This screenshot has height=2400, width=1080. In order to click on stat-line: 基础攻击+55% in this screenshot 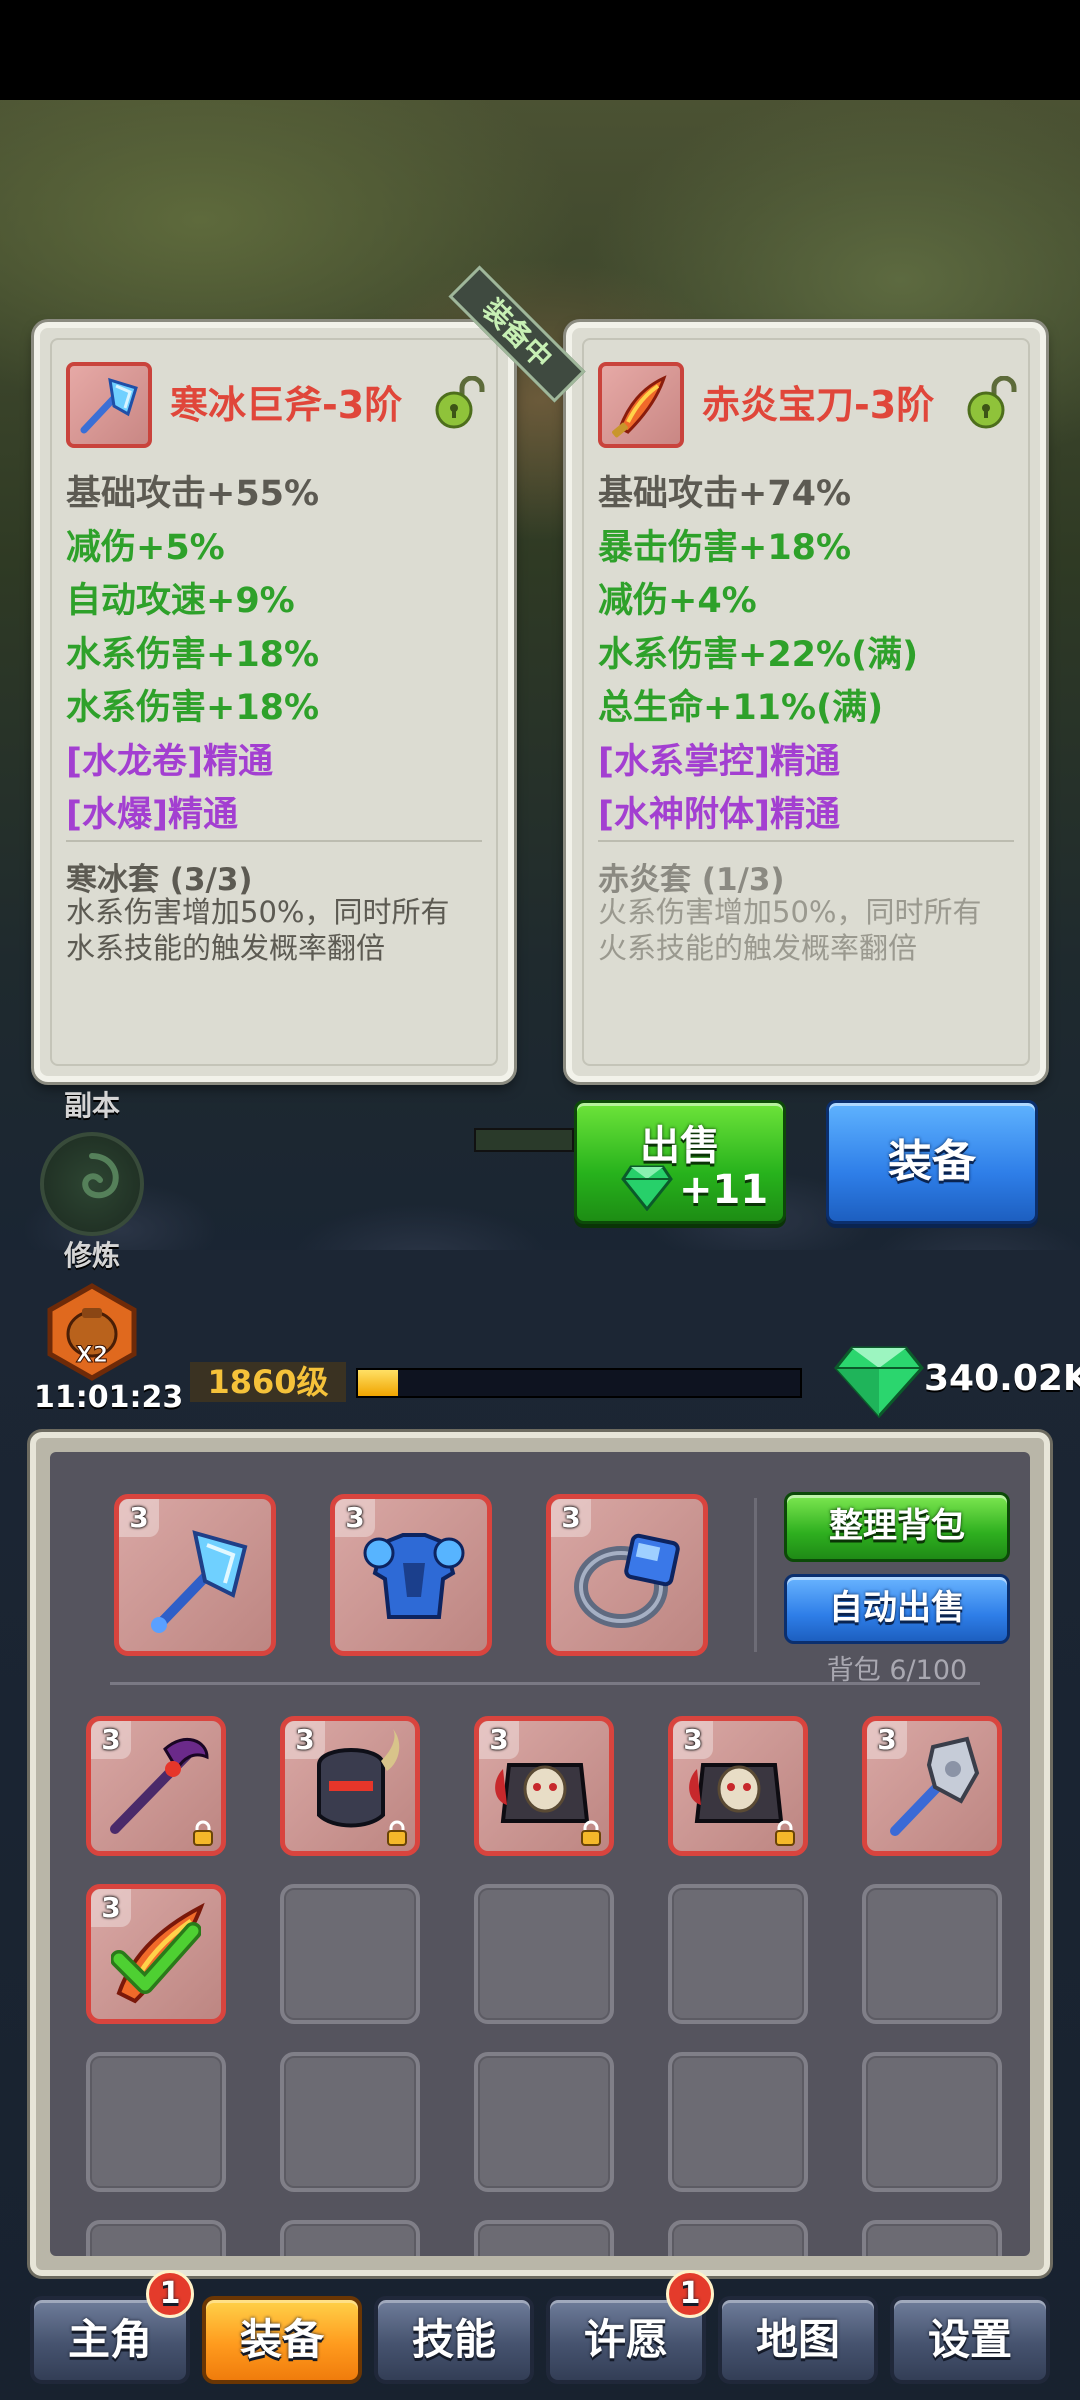, I will do `click(193, 494)`.